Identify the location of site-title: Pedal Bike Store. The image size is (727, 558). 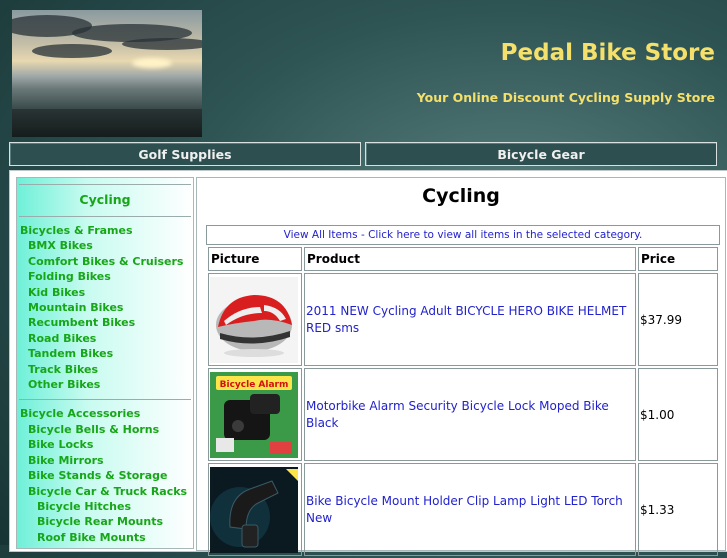
(607, 53).